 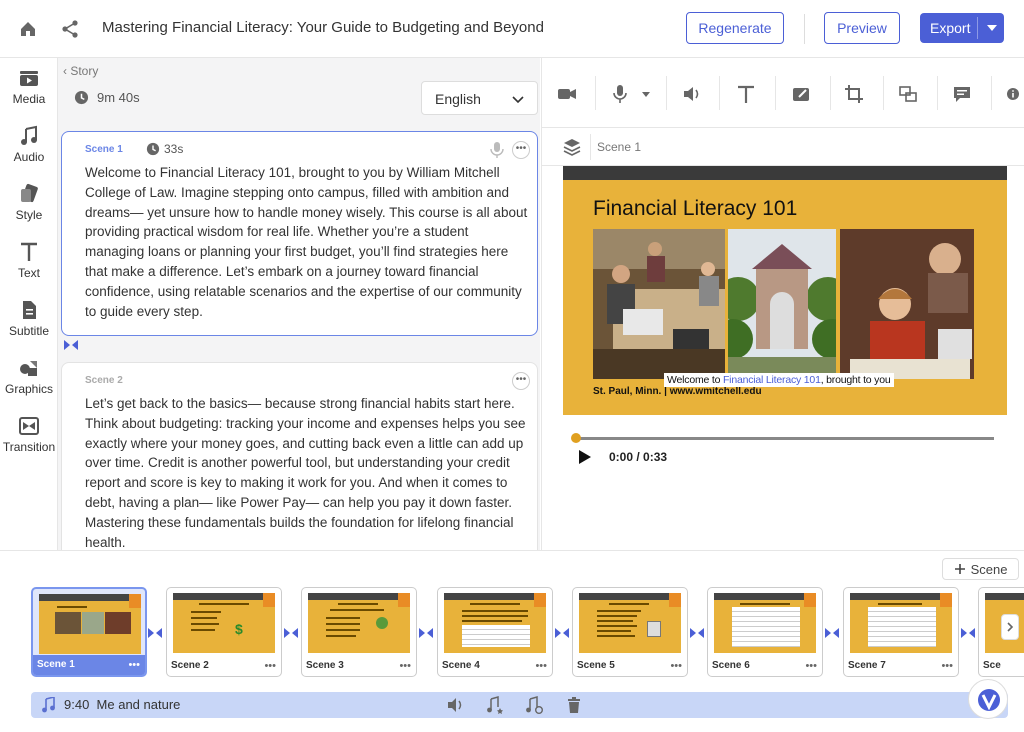 I want to click on export-button: Export, so click(x=962, y=28).